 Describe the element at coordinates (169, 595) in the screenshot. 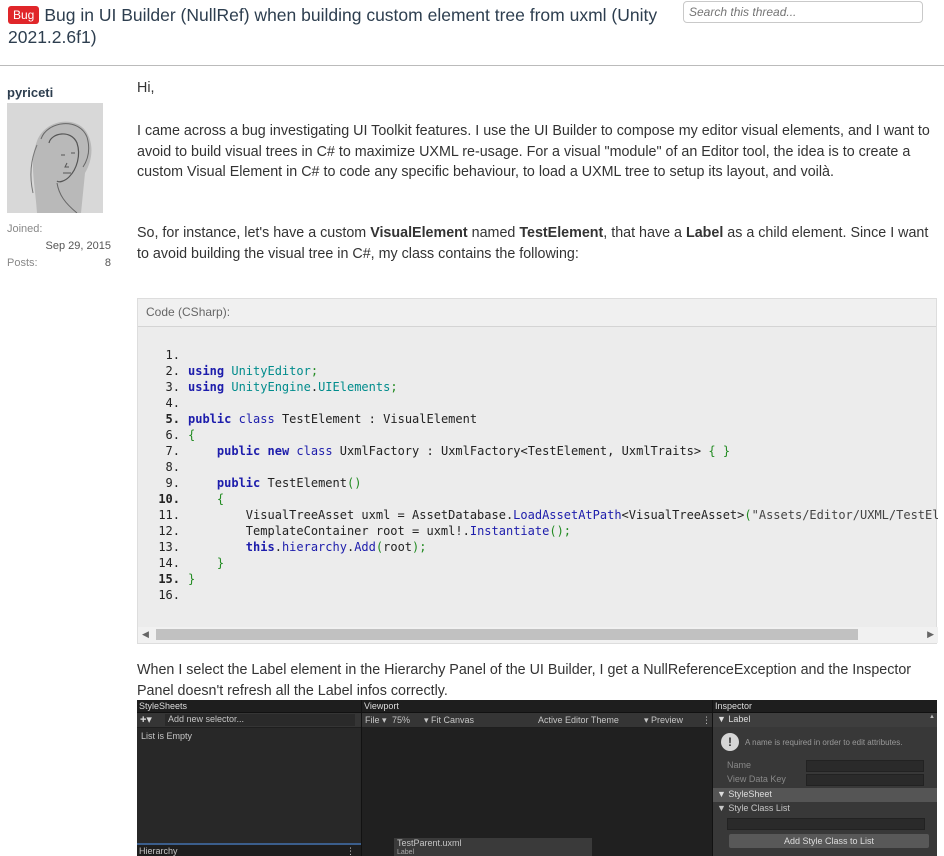

I see `line-number: 16.` at that location.